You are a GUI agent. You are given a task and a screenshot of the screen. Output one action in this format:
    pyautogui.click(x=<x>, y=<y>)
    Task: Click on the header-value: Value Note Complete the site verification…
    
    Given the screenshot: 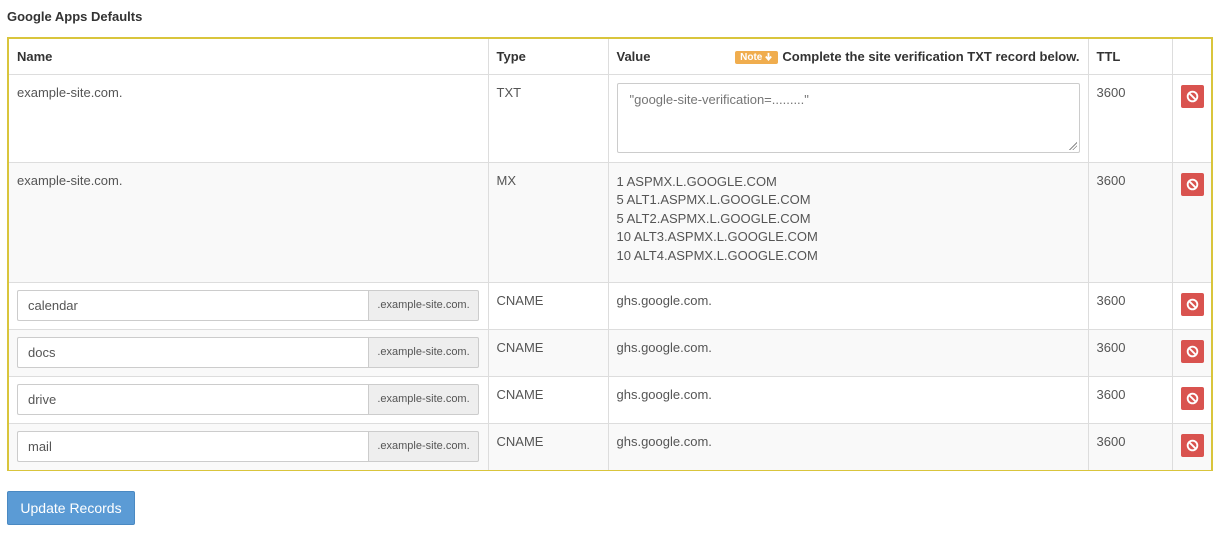 What is the action you would take?
    pyautogui.click(x=848, y=57)
    